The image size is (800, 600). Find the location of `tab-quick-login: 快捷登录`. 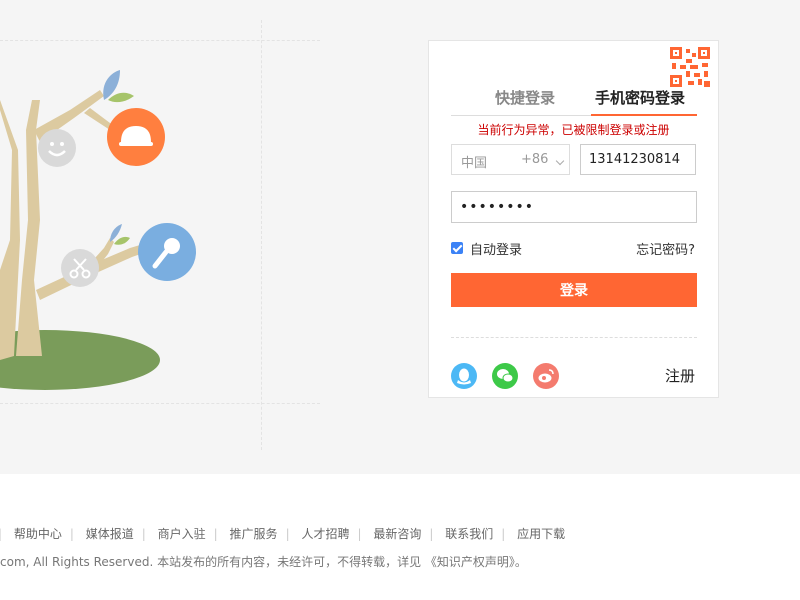

tab-quick-login: 快捷登录 is located at coordinates (525, 98).